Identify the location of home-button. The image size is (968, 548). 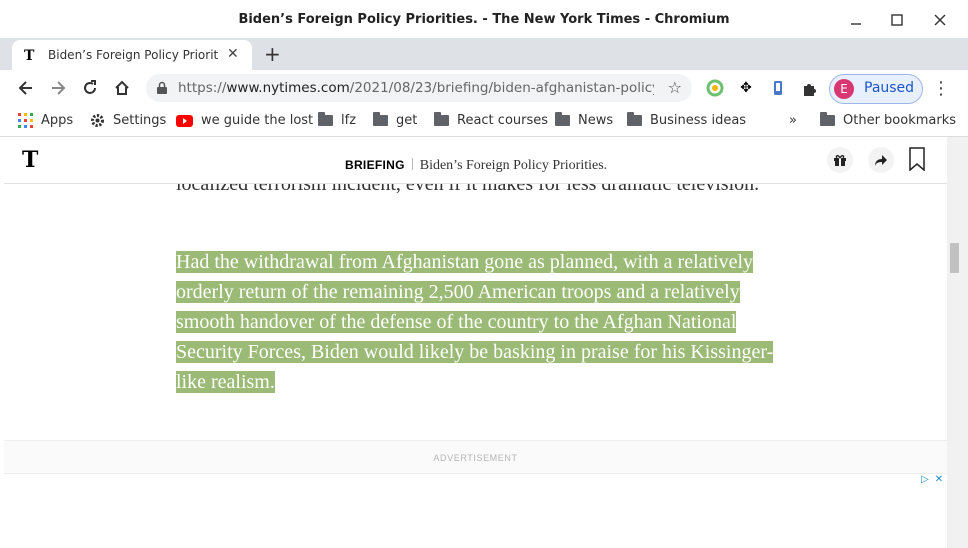
(122, 88).